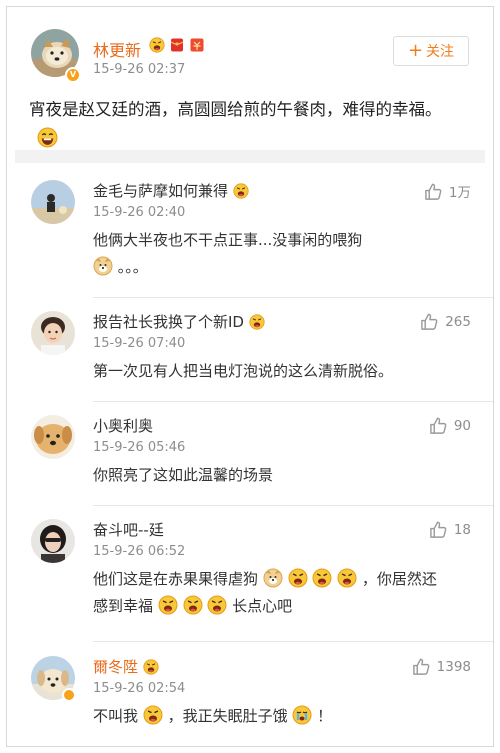 Image resolution: width=500 pixels, height=753 pixels. What do you see at coordinates (262, 606) in the screenshot?
I see `comment-text-part: 长点心吧` at bounding box center [262, 606].